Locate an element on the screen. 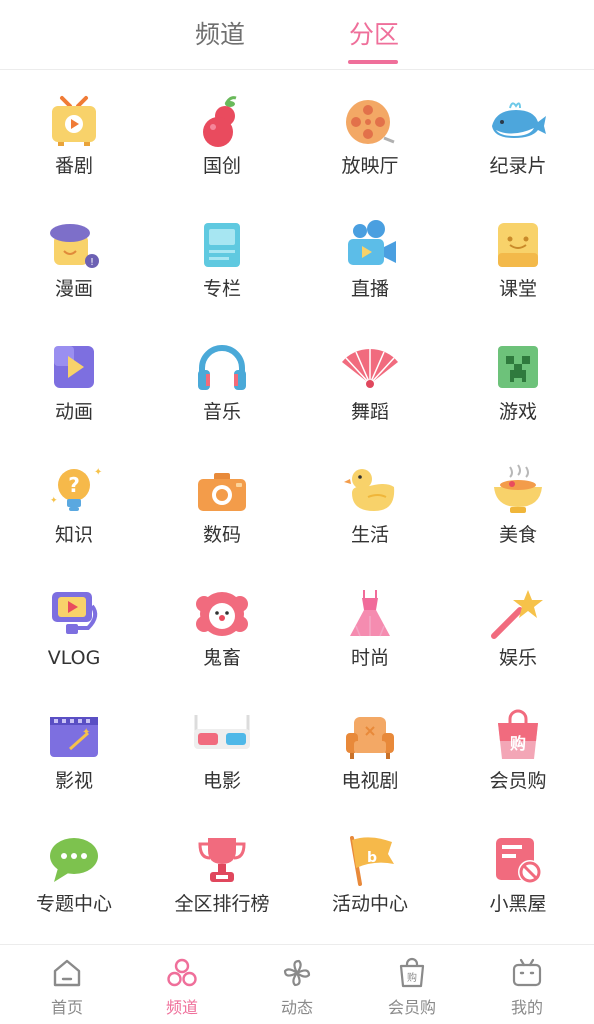  category-label: 专栏 is located at coordinates (221, 289).